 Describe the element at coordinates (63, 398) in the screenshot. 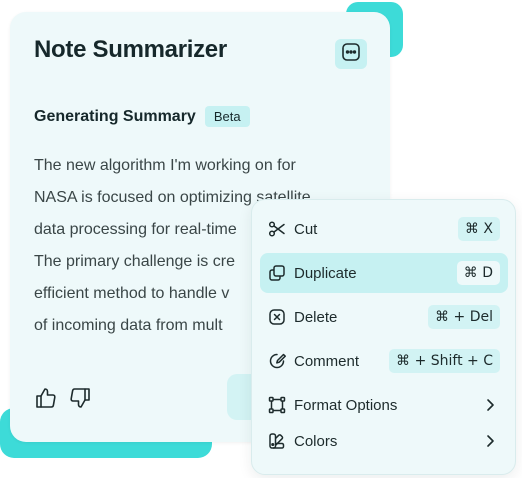

I see `feedback-buttons` at that location.